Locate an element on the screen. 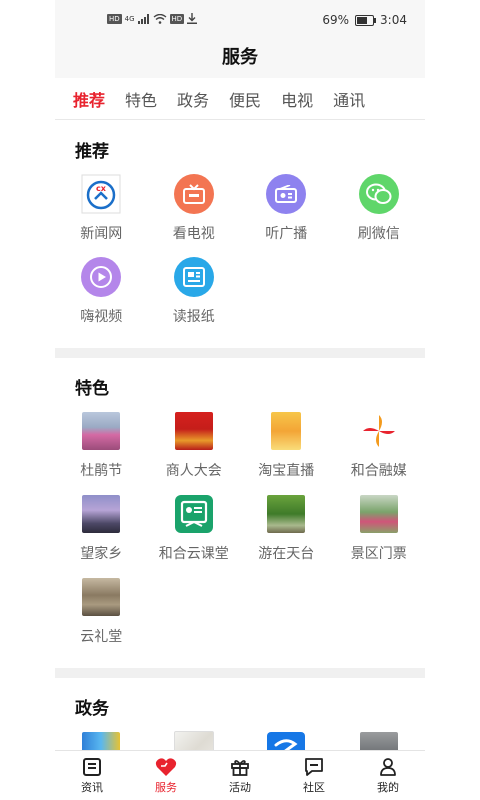 Image resolution: width=480 pixels, height=800 pixels. tab-government: 政务 is located at coordinates (193, 99).